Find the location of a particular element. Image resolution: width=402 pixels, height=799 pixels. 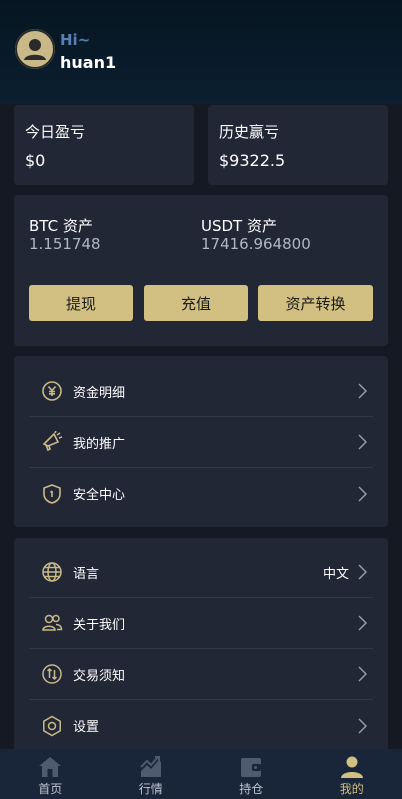

avatar is located at coordinates (35, 49).